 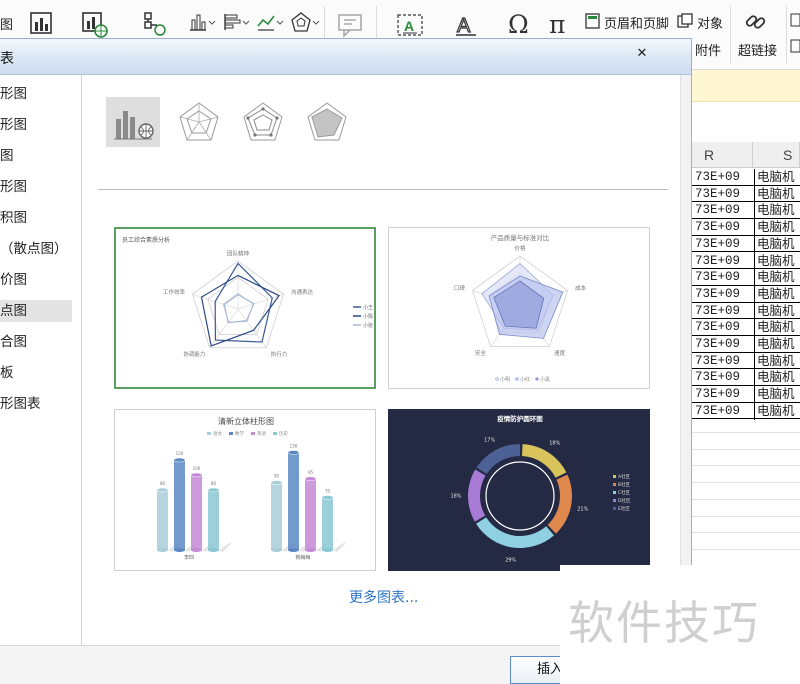 I want to click on hyperlink-button: 超链接, so click(x=757, y=49).